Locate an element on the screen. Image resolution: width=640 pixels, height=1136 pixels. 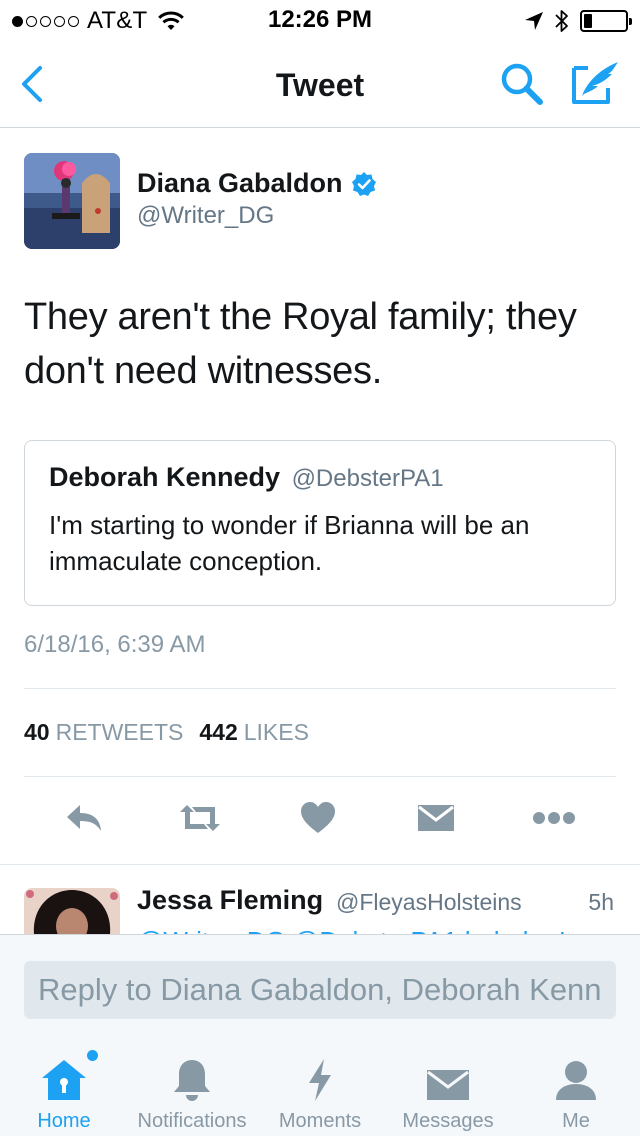
author-avatar is located at coordinates (72, 201).